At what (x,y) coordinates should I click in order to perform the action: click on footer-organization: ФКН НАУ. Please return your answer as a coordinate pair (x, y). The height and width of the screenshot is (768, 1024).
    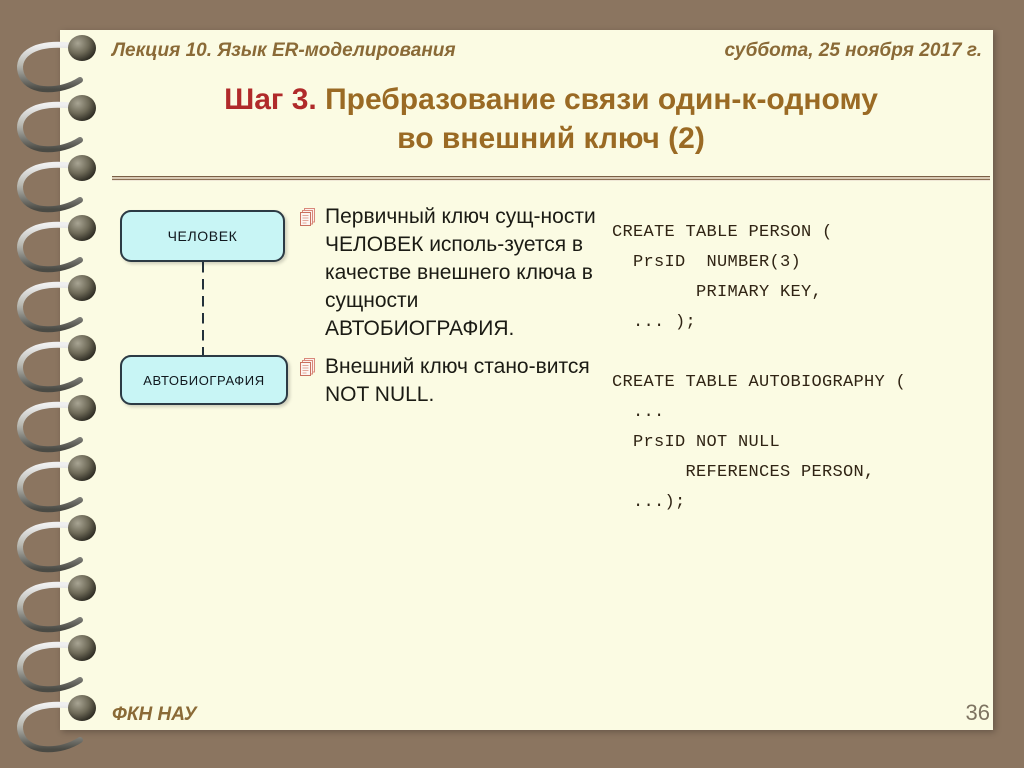
    Looking at the image, I should click on (154, 714).